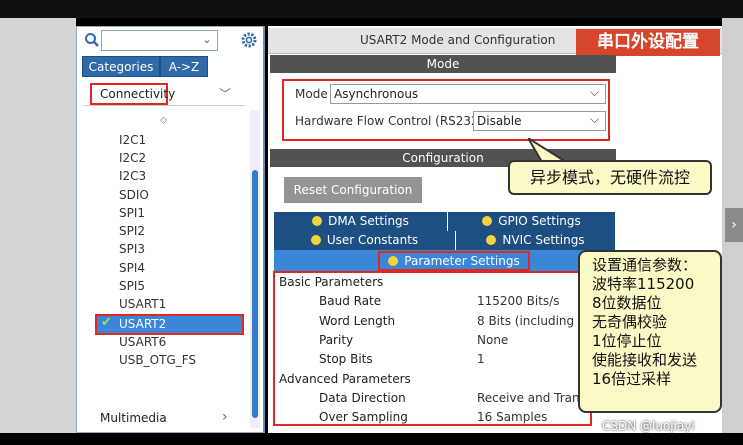 This screenshot has height=445, width=743. I want to click on next-arrow-button: ›, so click(734, 225).